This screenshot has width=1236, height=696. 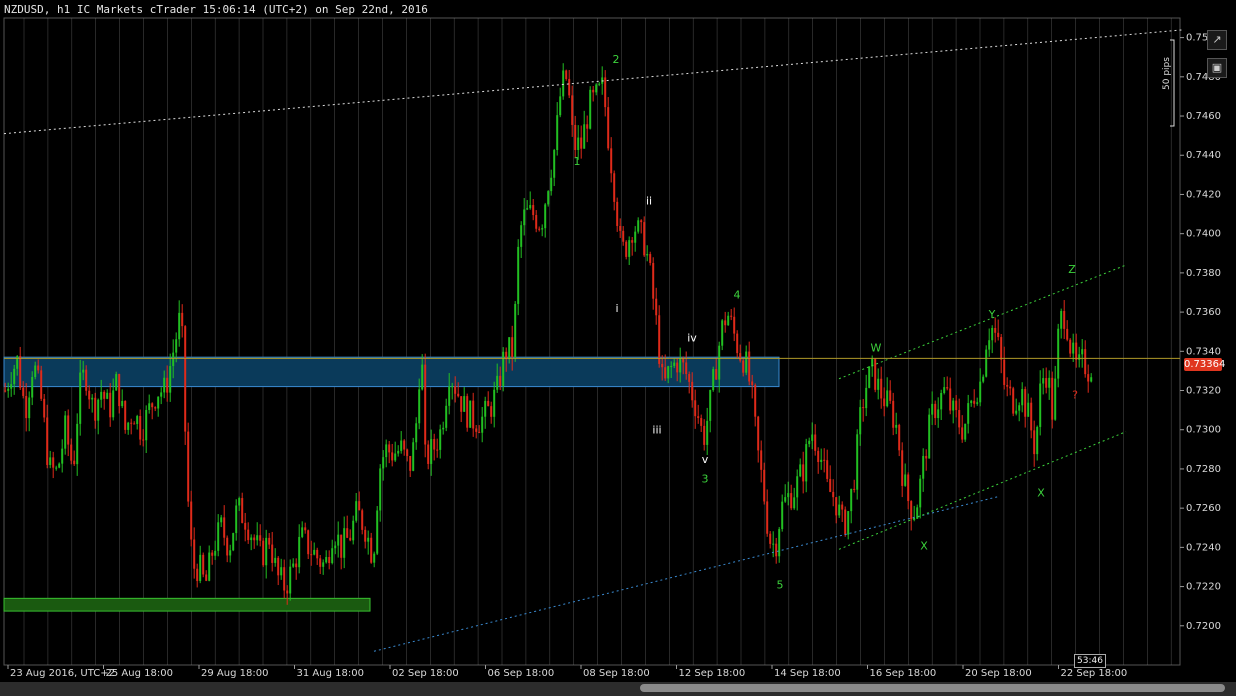 What do you see at coordinates (876, 347) in the screenshot?
I see `wave-label-w: W` at bounding box center [876, 347].